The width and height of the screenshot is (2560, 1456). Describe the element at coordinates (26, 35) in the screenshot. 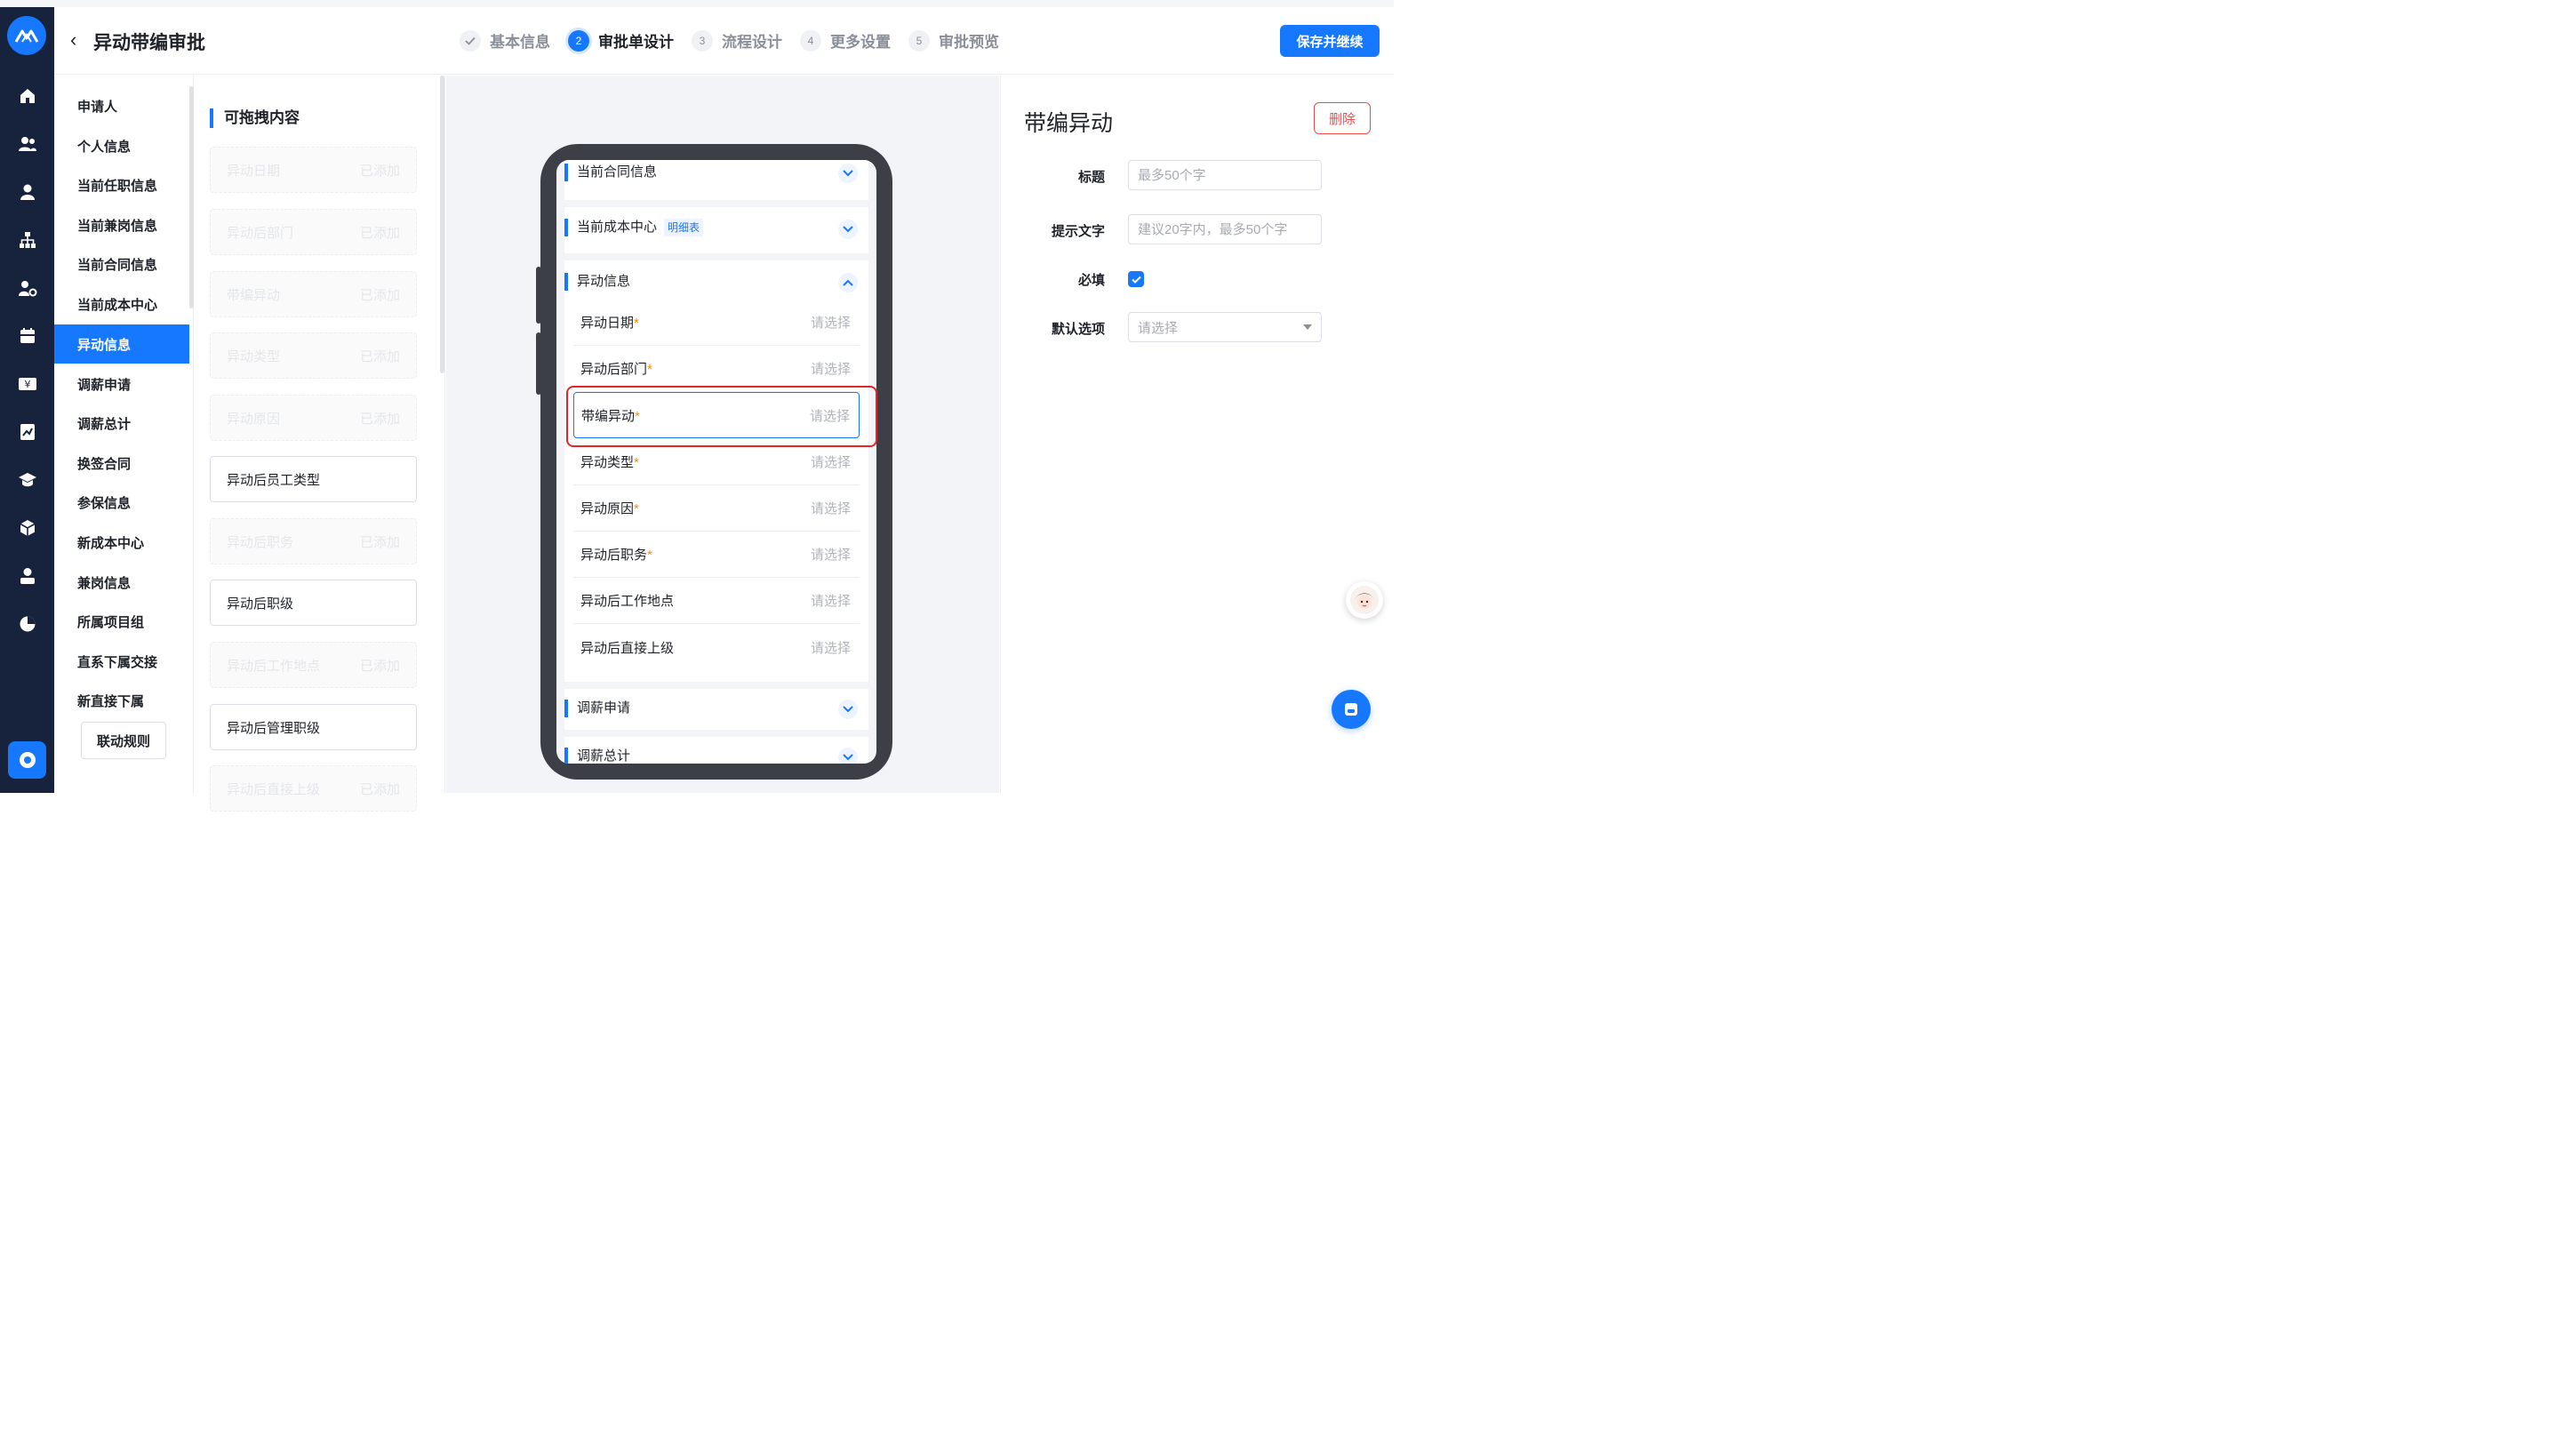

I see `app-logo-icon` at that location.